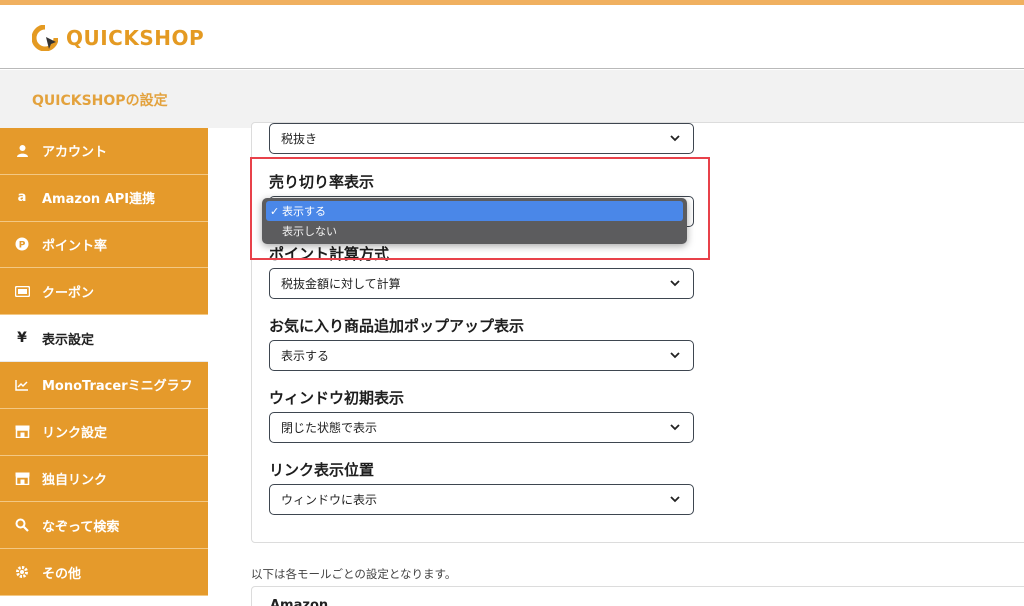  Describe the element at coordinates (104, 292) in the screenshot. I see `sidebar-item-coupon: クーポン` at that location.